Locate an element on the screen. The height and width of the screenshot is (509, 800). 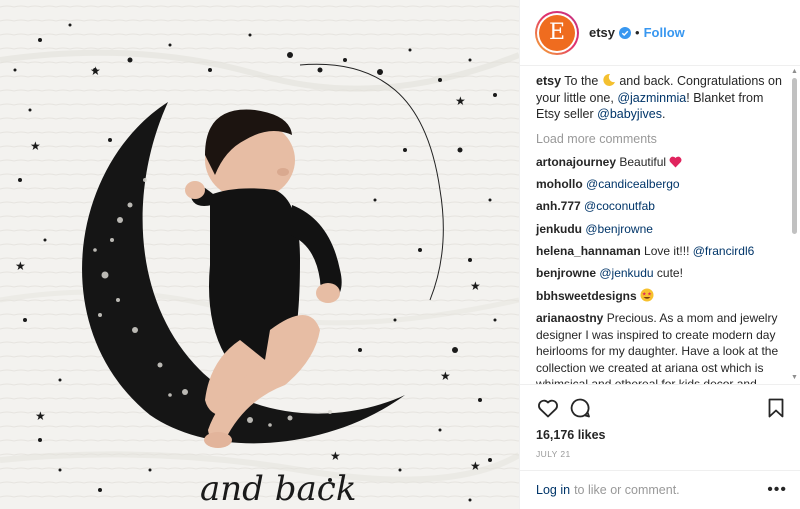
comment-item: bbhsweetdesigns ★ ★ is located at coordinates (661, 296).